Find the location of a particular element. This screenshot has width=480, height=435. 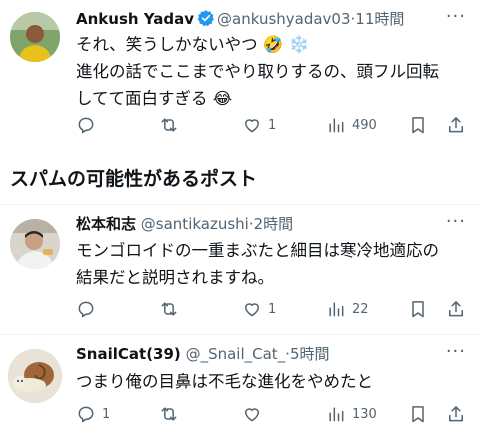

post-text-line: してて面白すぎる 😂 is located at coordinates (154, 98).